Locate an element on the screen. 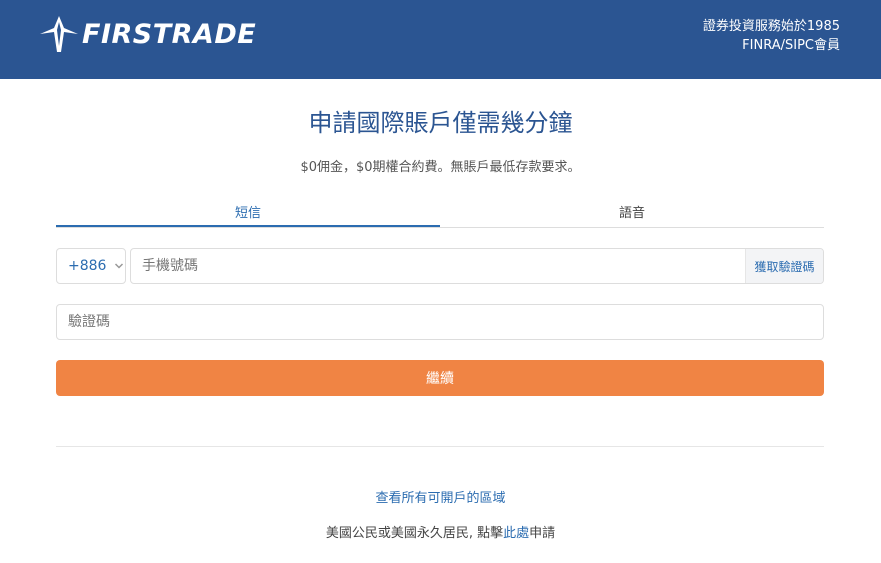 Image resolution: width=881 pixels, height=563 pixels. tab-voice: 語音 is located at coordinates (632, 213).